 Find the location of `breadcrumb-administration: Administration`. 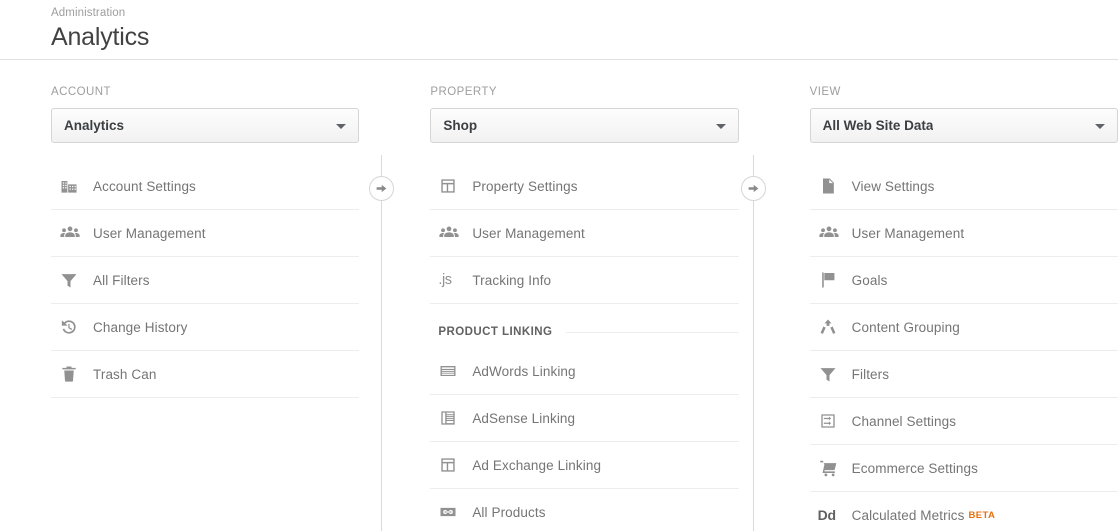

breadcrumb-administration: Administration is located at coordinates (88, 13).